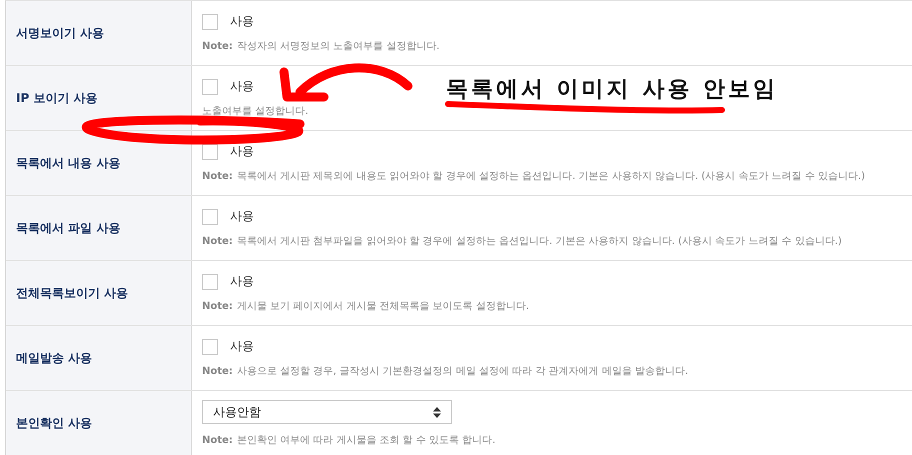  What do you see at coordinates (349, 440) in the screenshot?
I see `note-text: Note: 본인확인 여부에 따라 게시물을 조회 할 수 있도록 합니다.` at bounding box center [349, 440].